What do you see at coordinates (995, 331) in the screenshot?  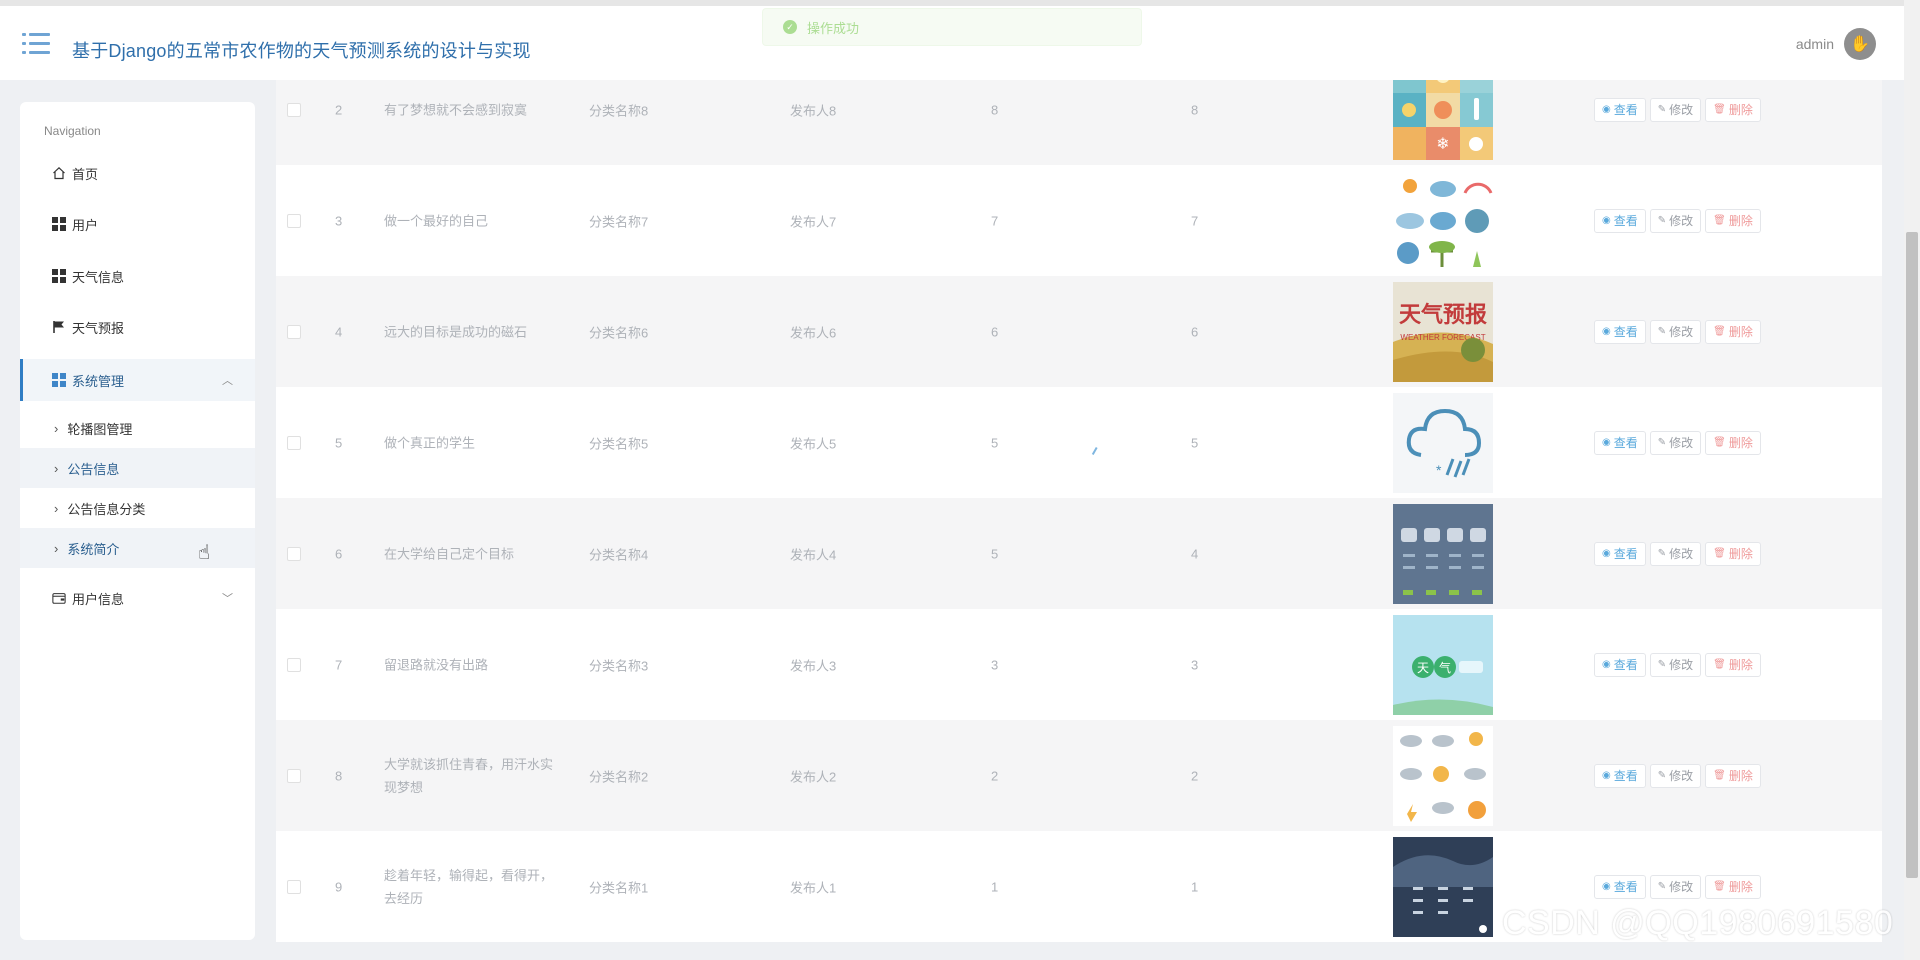 I see `row-count-1: 6` at bounding box center [995, 331].